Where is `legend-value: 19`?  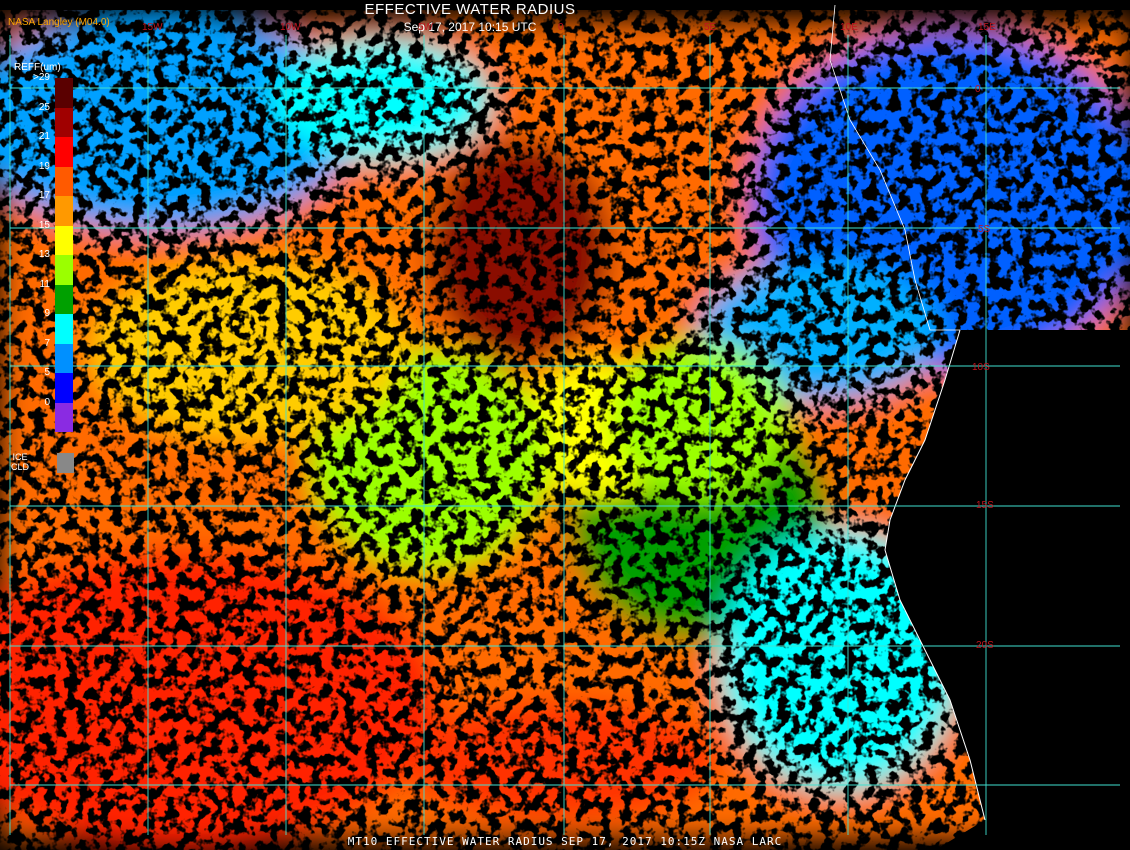
legend-value: 19 is located at coordinates (44, 166).